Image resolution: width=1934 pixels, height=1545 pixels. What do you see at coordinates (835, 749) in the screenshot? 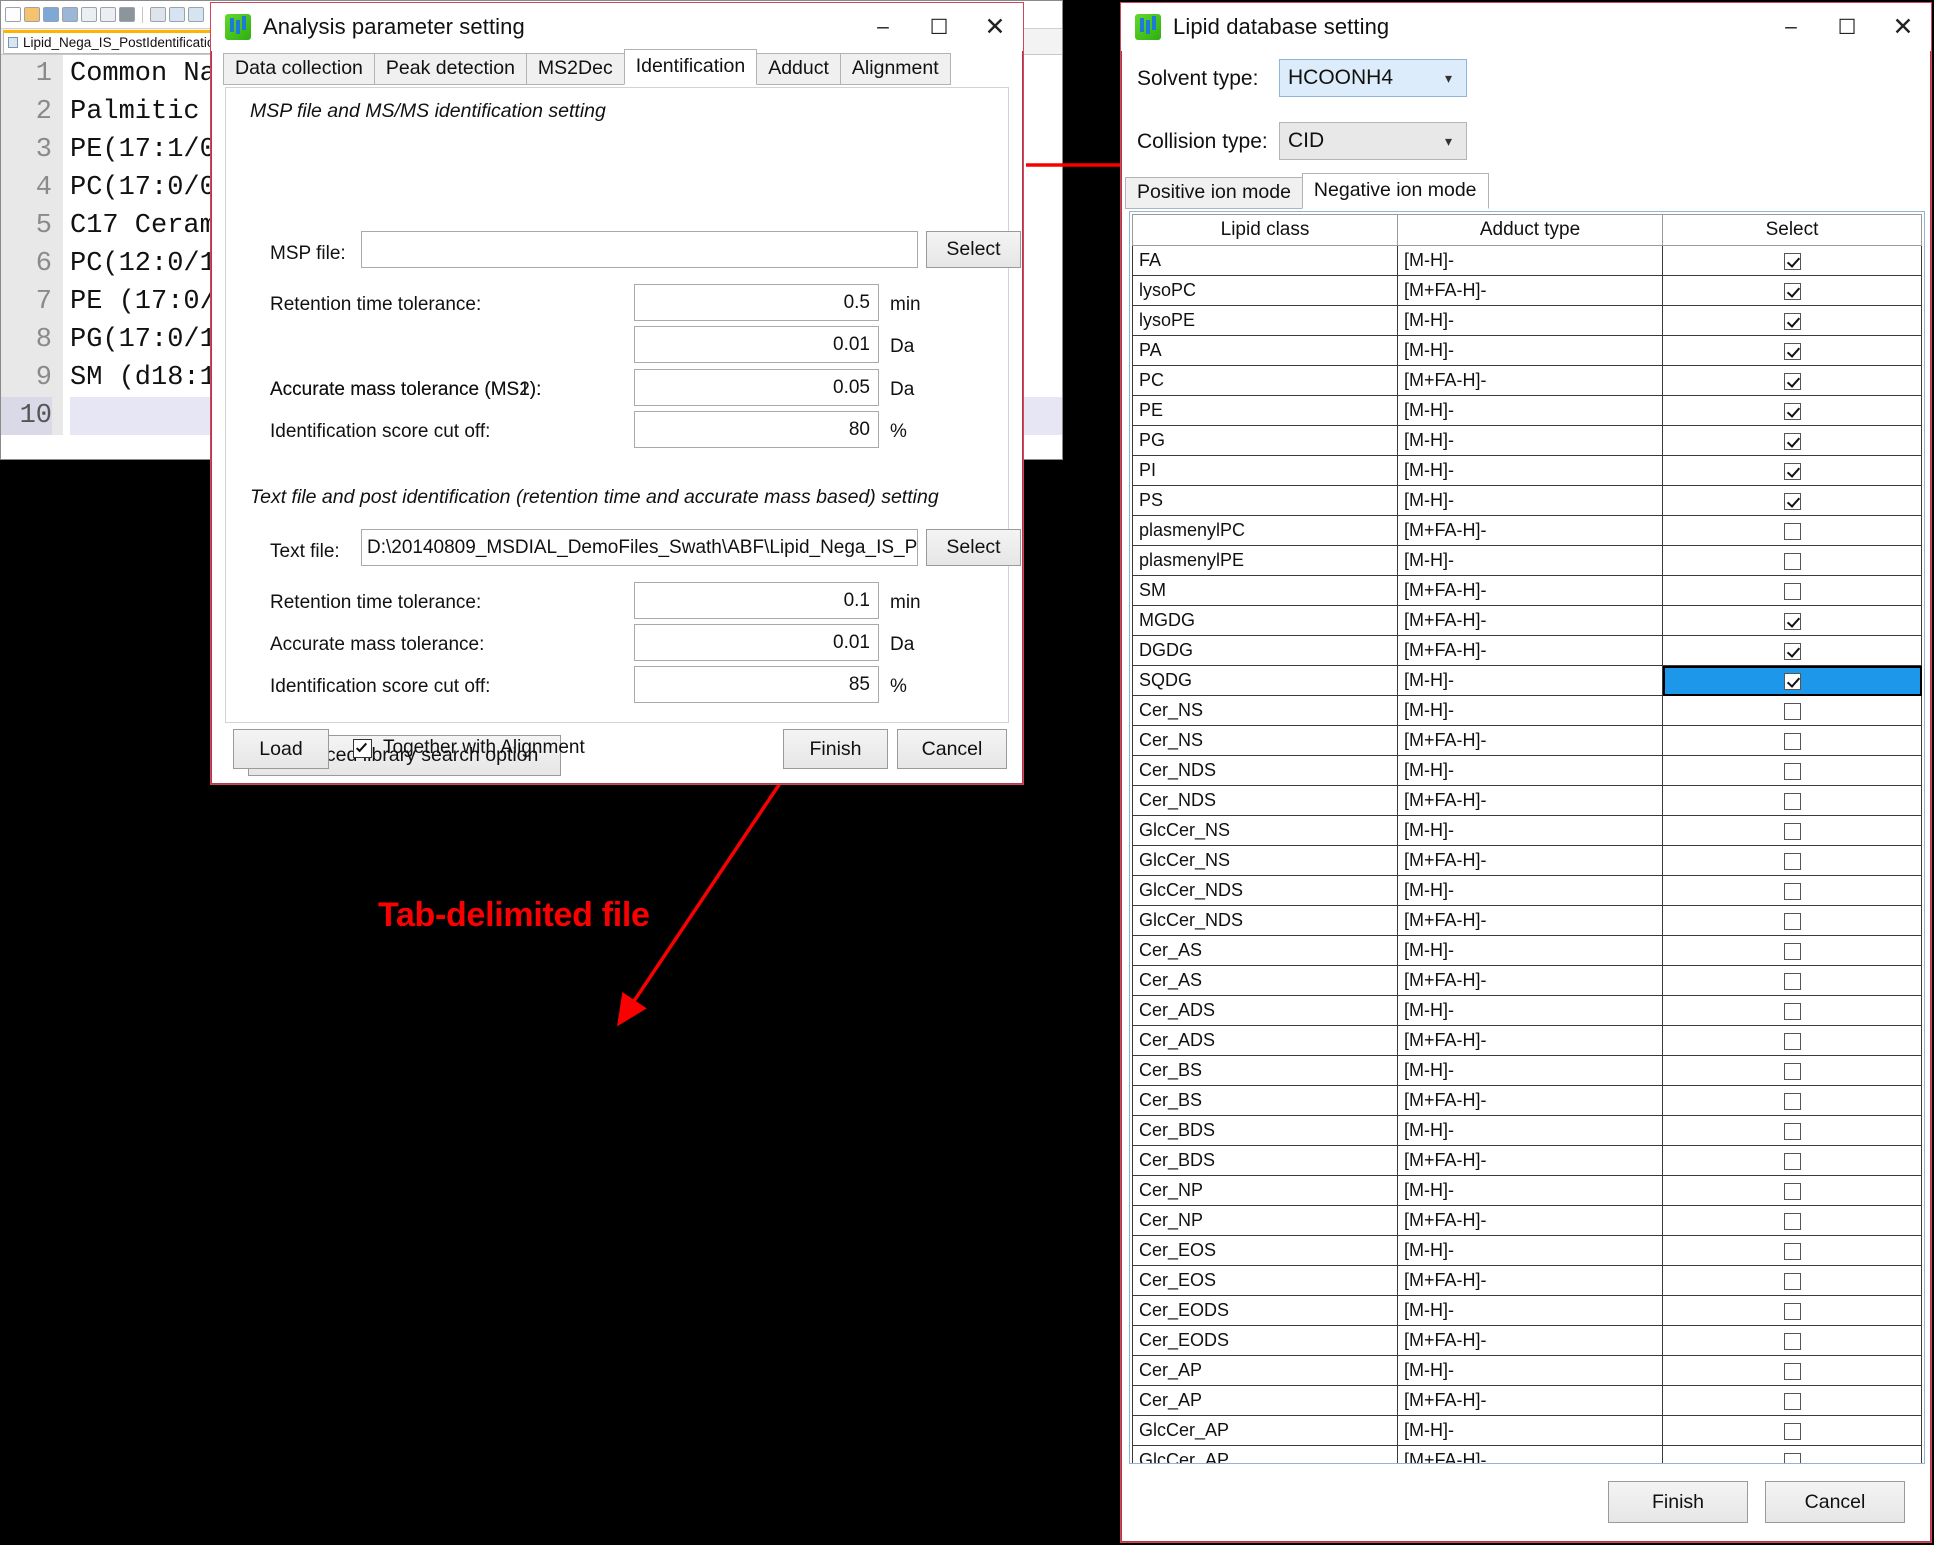
I see `left-finish-button: Finish` at bounding box center [835, 749].